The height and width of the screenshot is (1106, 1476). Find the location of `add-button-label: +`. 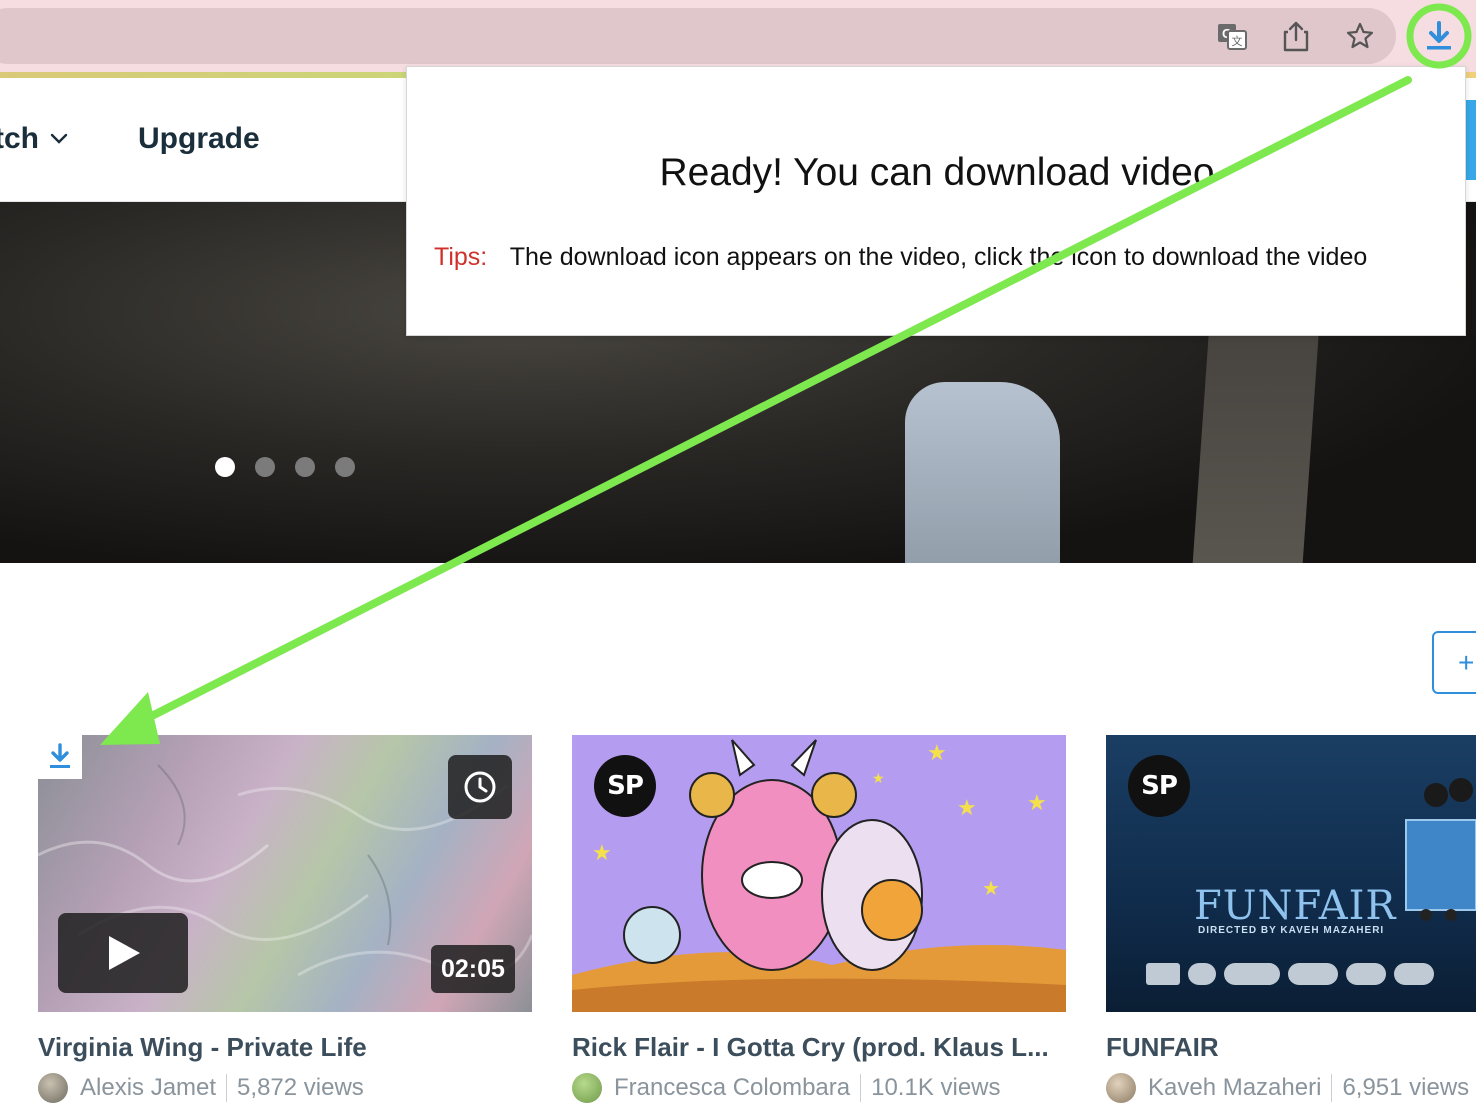

add-button-label: + is located at coordinates (1466, 662).